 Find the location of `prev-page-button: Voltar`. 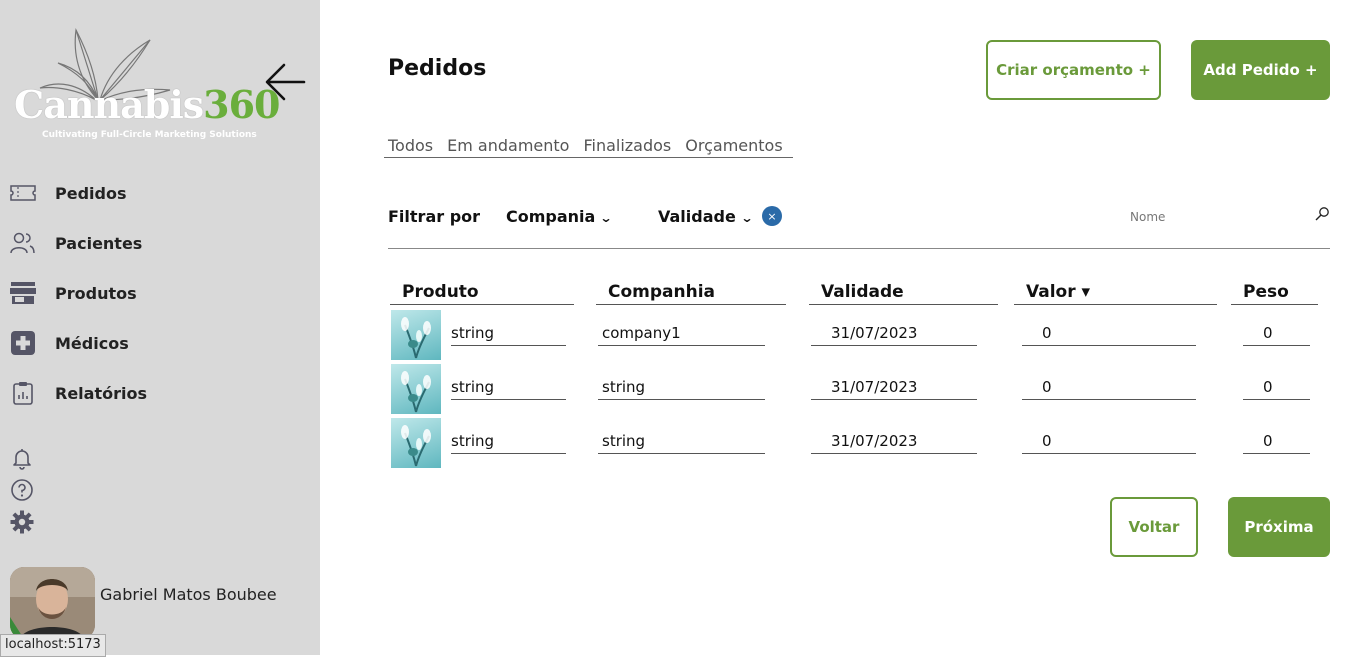

prev-page-button: Voltar is located at coordinates (1154, 527).